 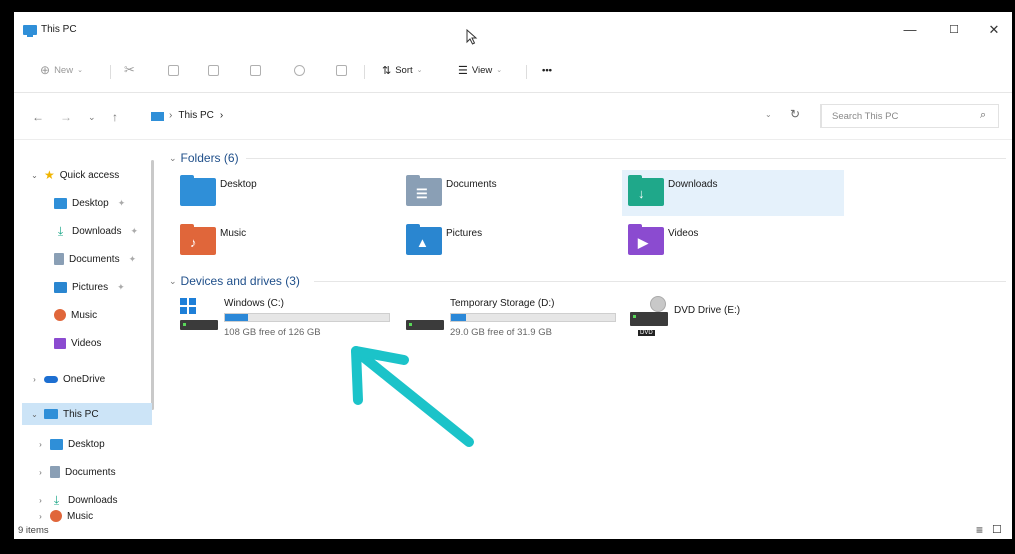 What do you see at coordinates (66, 117) in the screenshot?
I see `forward-button: →` at bounding box center [66, 117].